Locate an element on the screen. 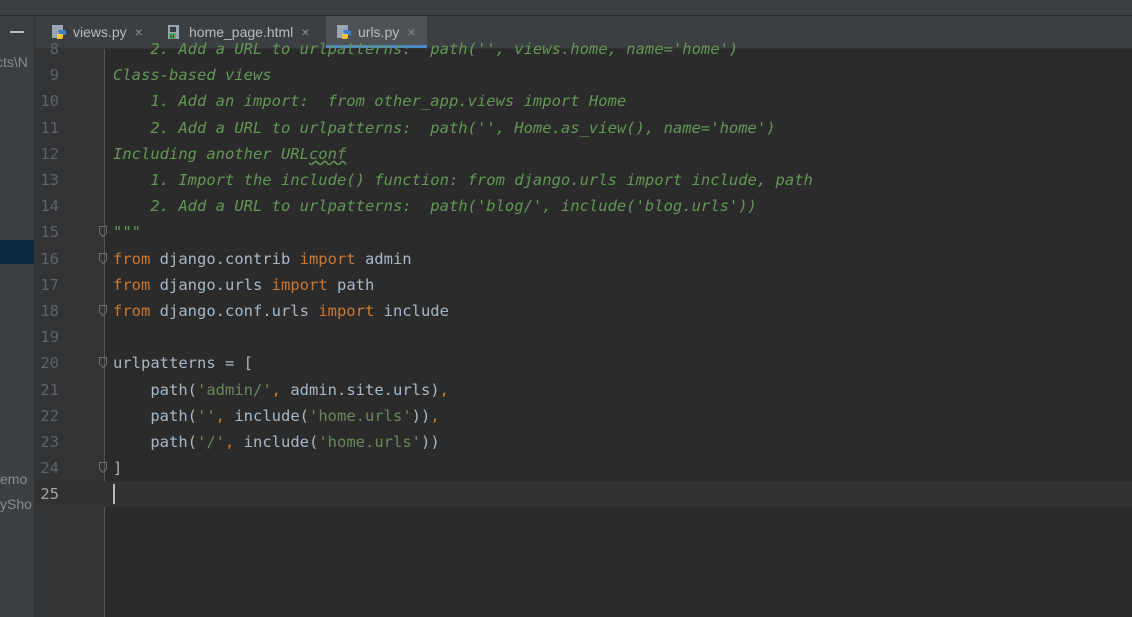  code-token: '' is located at coordinates (206, 415).